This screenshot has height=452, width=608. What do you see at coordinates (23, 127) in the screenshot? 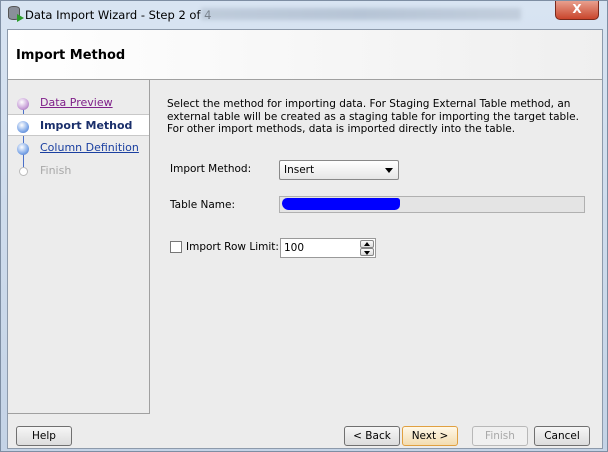
I see `step-current-icon` at bounding box center [23, 127].